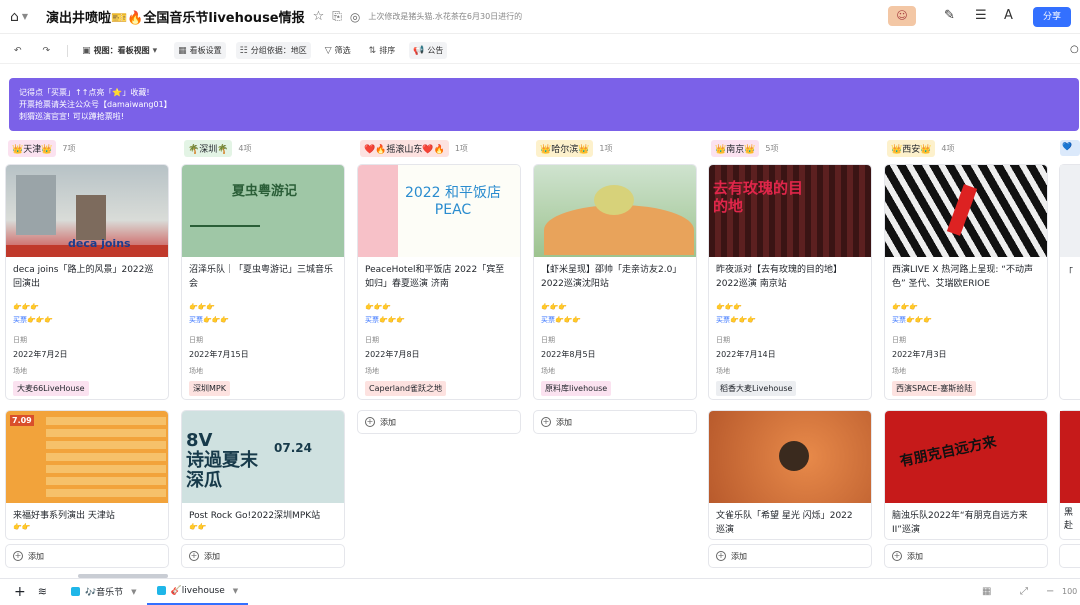  Describe the element at coordinates (1008, 15) in the screenshot. I see `font-icon: A` at that location.